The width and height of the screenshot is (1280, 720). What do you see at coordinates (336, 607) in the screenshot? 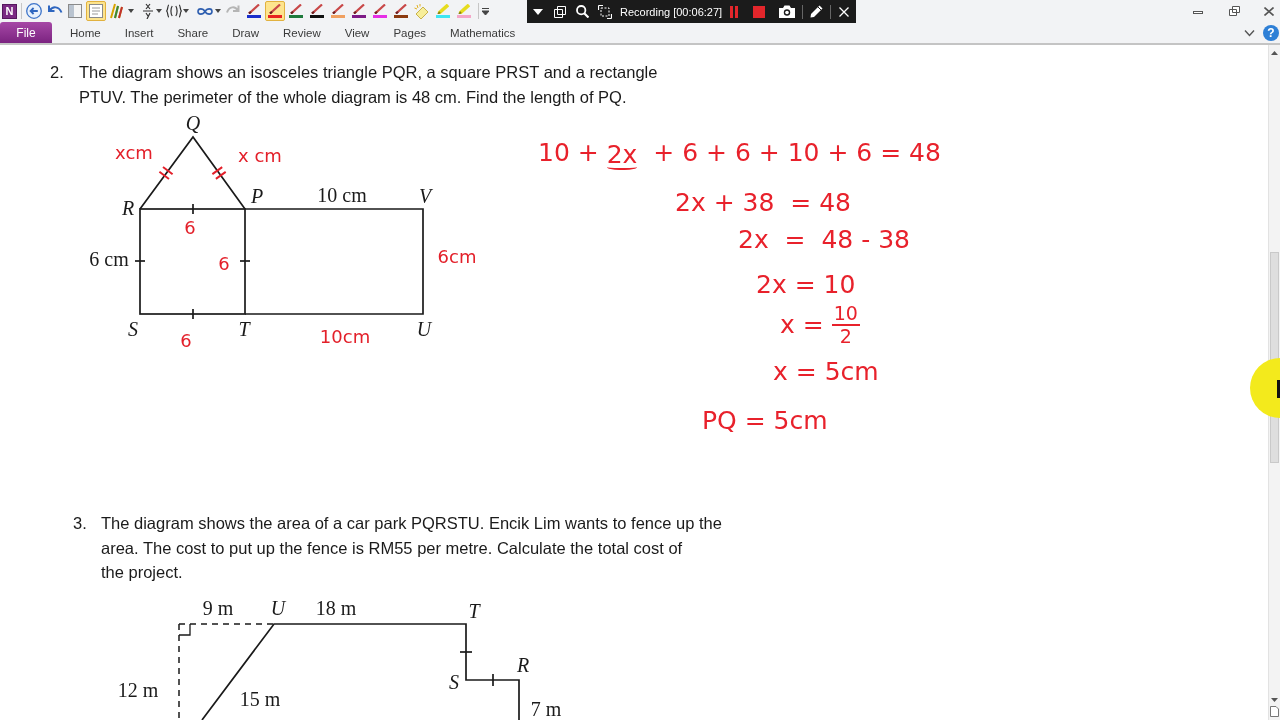
I see `length-label: 18 m` at bounding box center [336, 607].